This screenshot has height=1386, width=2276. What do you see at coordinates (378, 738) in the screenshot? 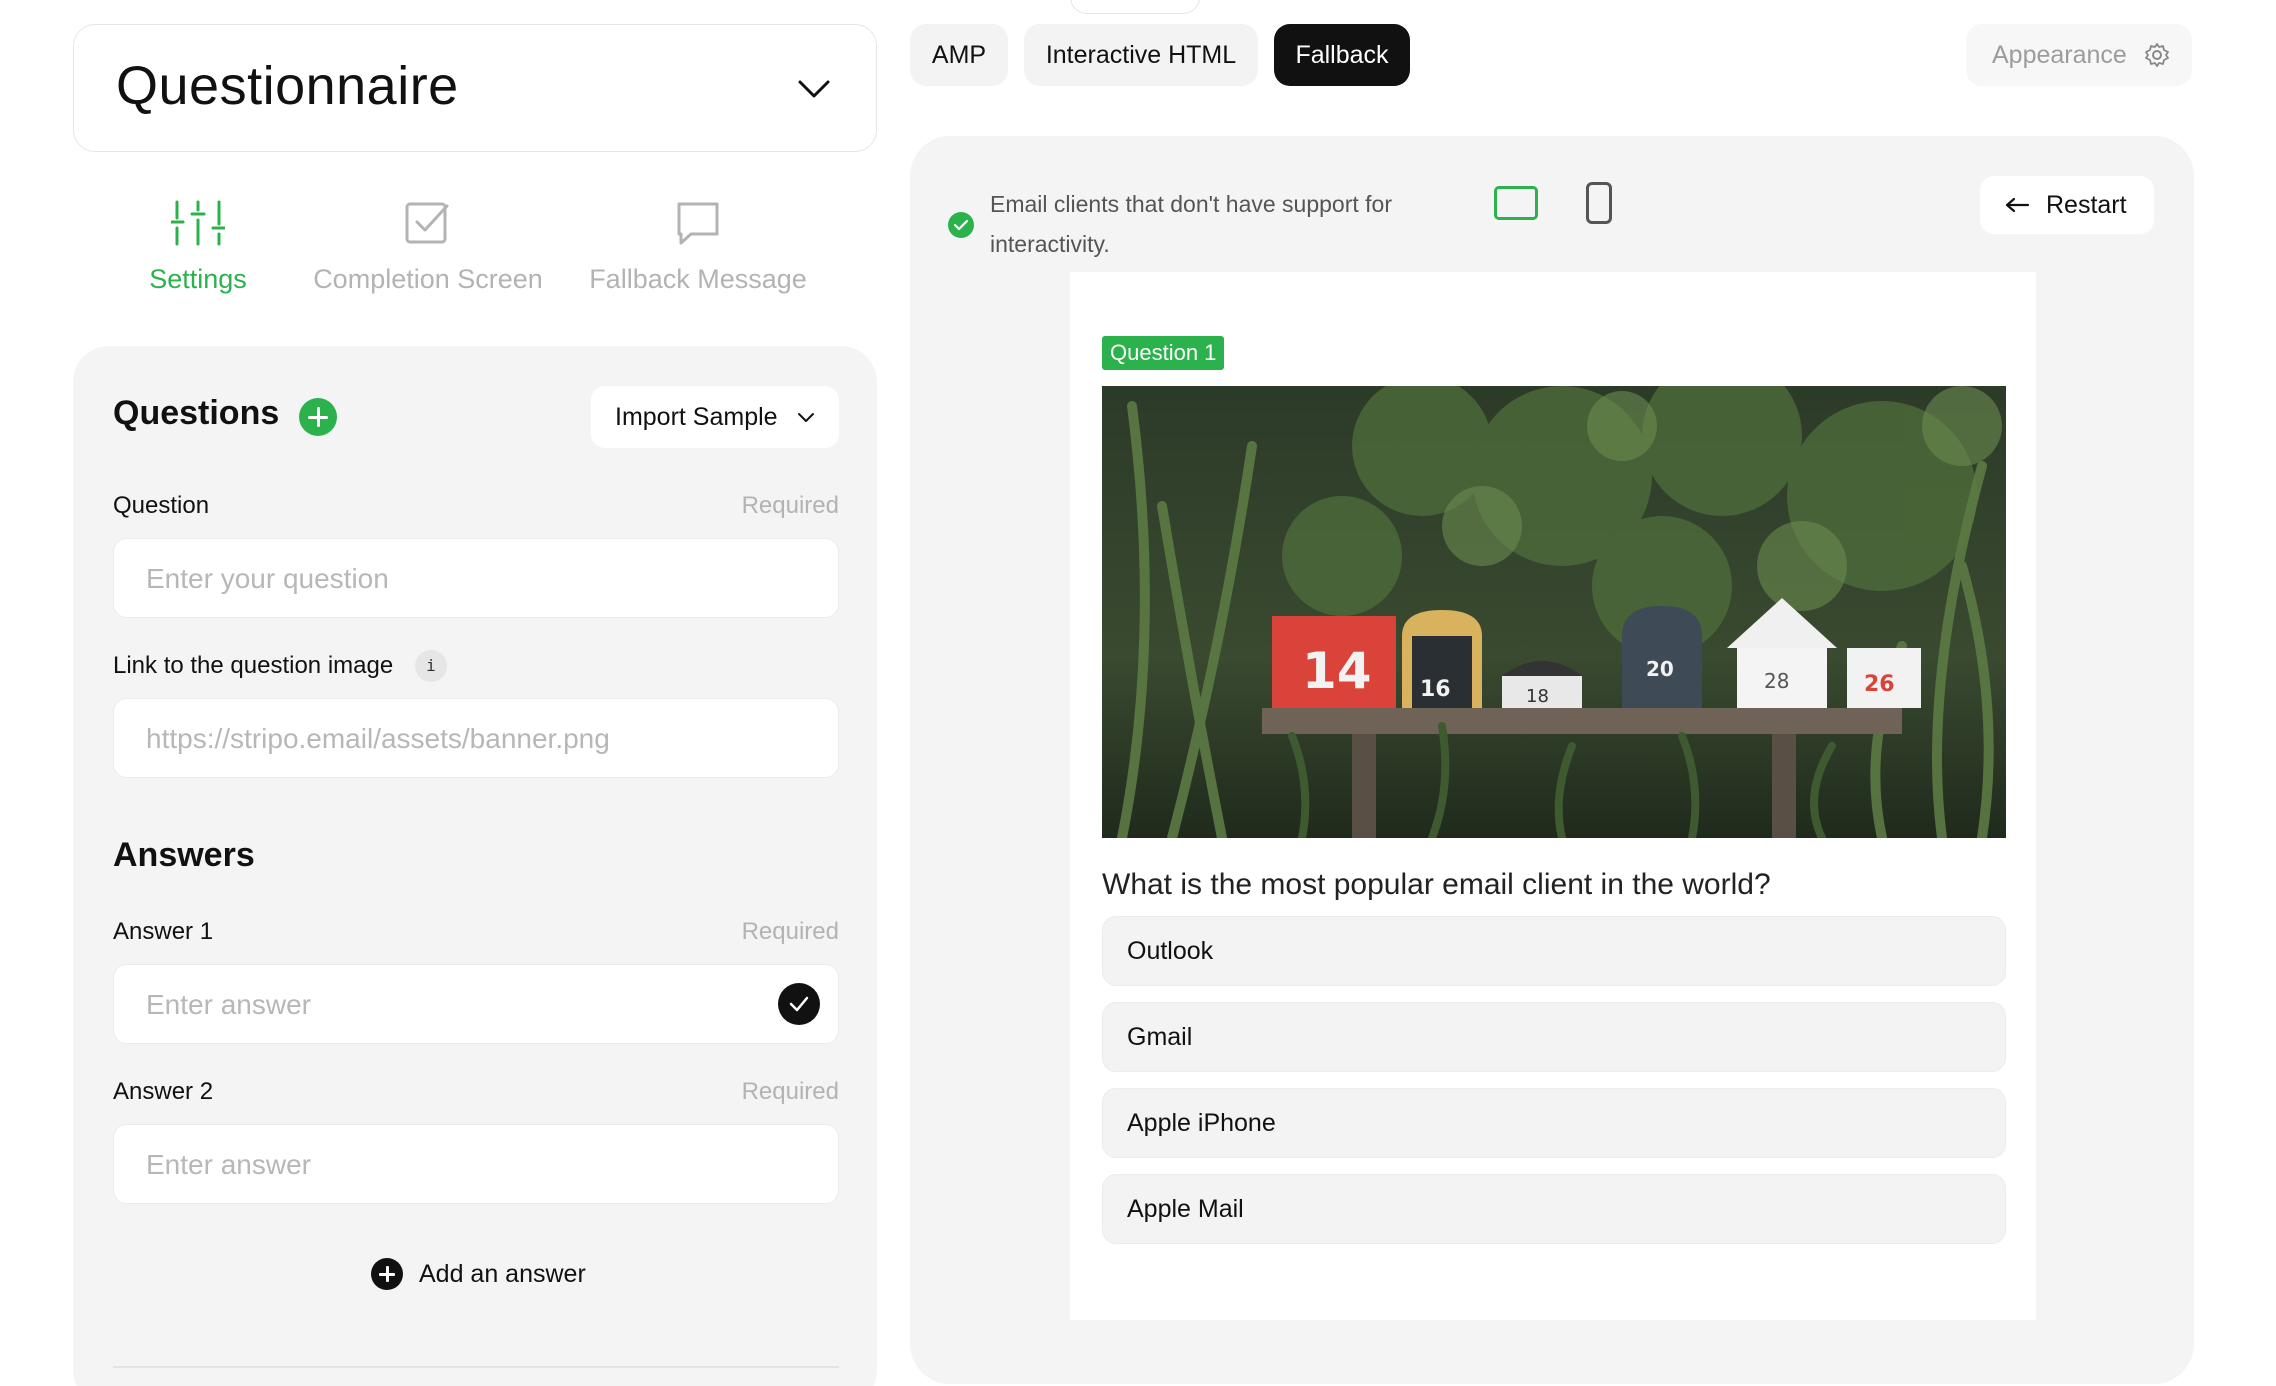
I see `image-link-placeholder: https://stripo.email/assets/banner.png` at bounding box center [378, 738].